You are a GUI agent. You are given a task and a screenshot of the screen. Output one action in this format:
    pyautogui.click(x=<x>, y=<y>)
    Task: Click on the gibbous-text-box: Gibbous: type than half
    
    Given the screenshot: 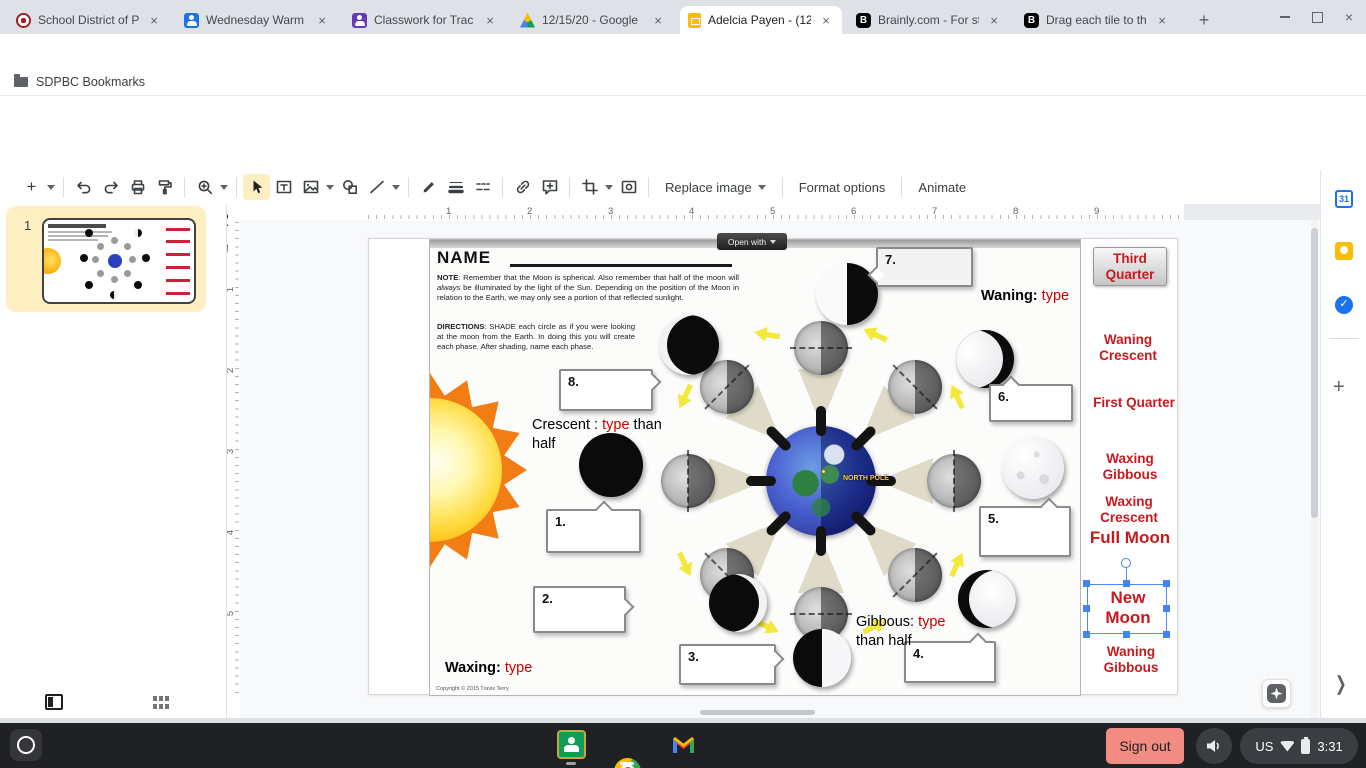 What is the action you would take?
    pyautogui.click(x=909, y=632)
    